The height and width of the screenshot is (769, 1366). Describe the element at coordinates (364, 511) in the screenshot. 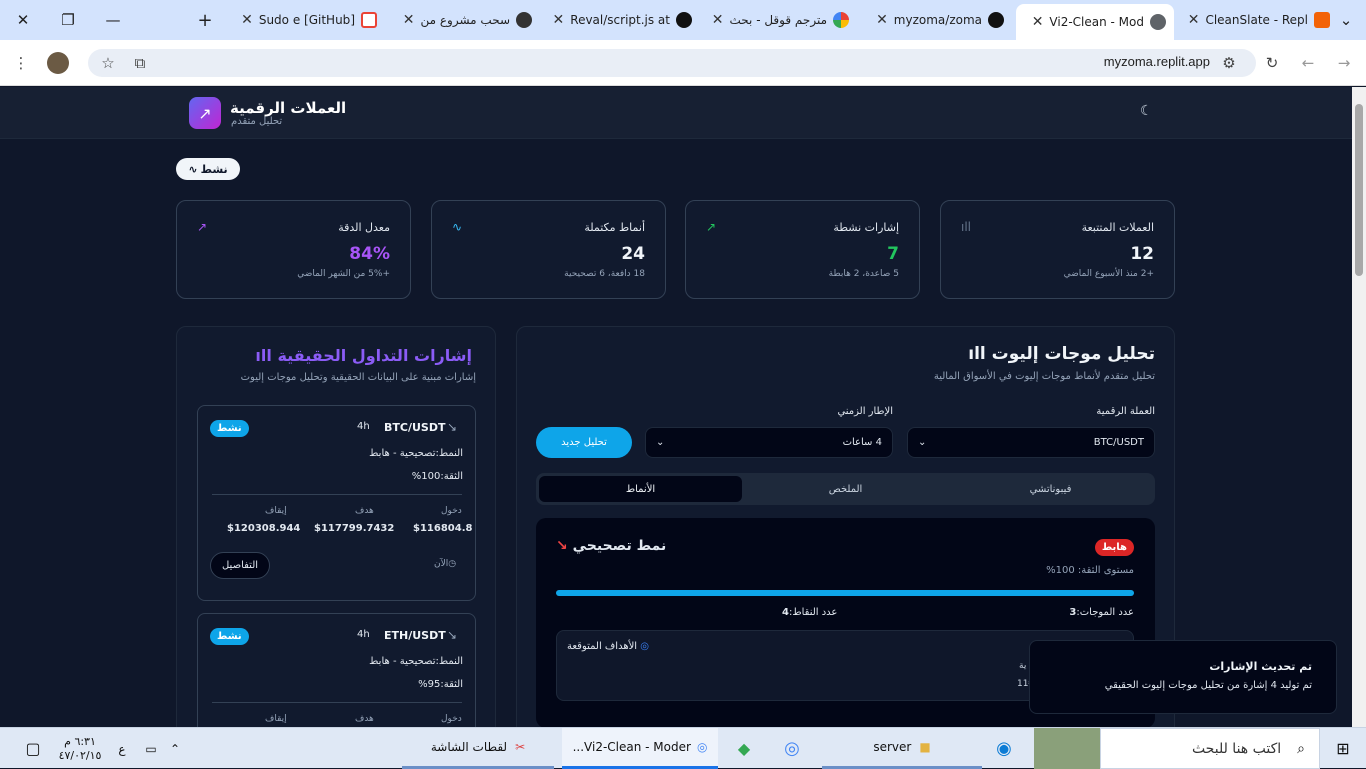

I see `target-label: هدف` at that location.